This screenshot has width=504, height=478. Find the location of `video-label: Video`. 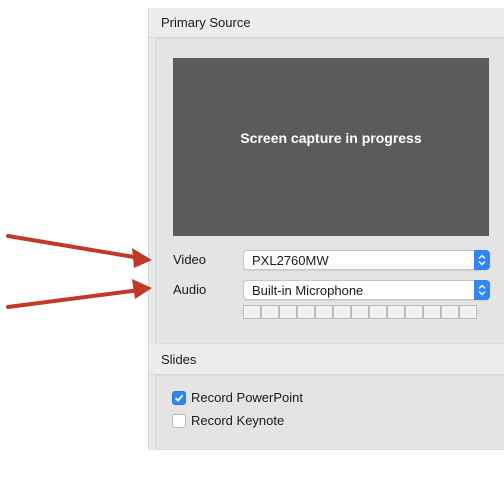

video-label: Video is located at coordinates (190, 259).